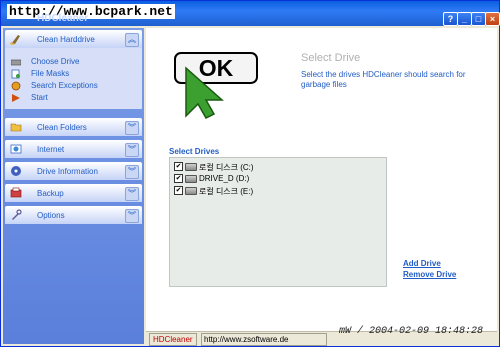  I want to click on title-bar: http://www.bcpark.net HDCleaner ? _ □ ×, so click(250, 13).